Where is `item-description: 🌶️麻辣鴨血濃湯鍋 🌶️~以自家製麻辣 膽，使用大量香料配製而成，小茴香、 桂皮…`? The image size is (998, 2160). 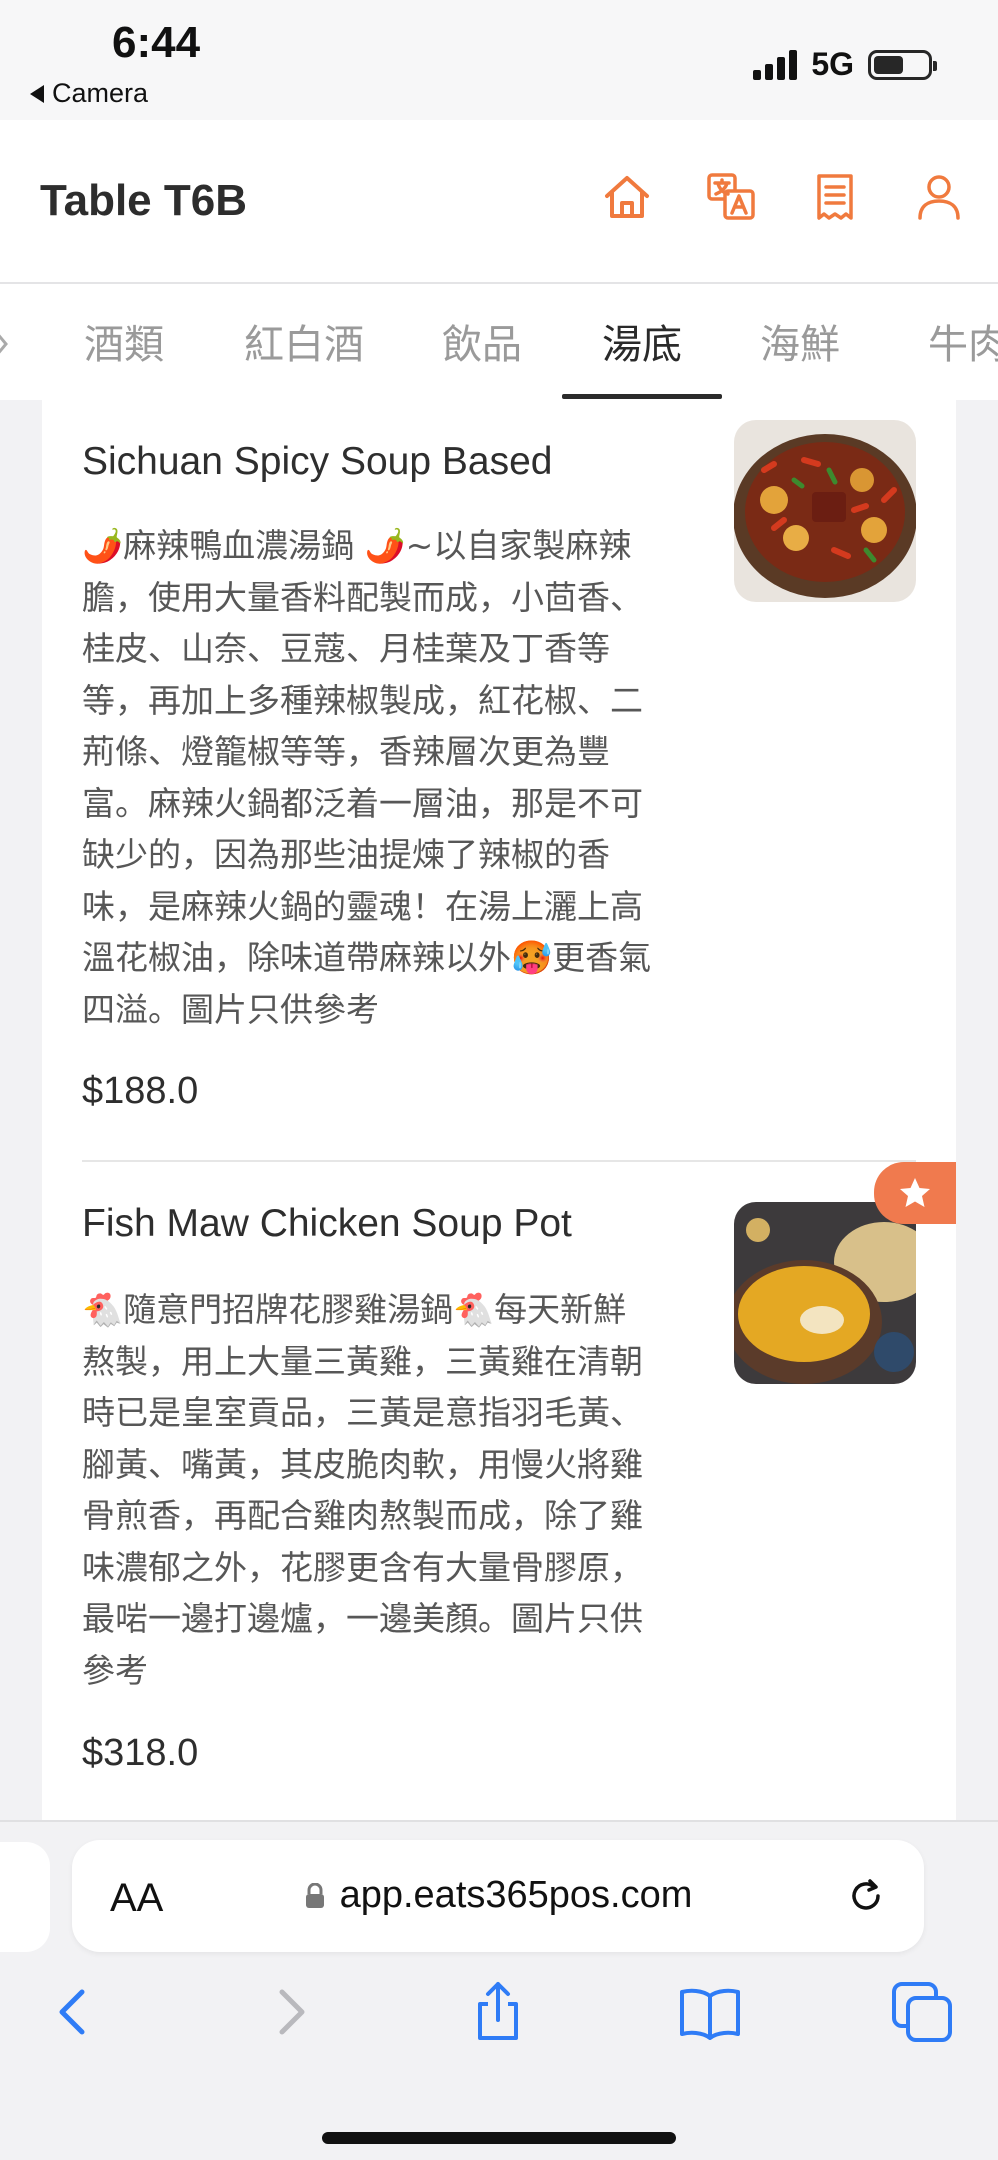
item-description: 🌶️麻辣鴨血濃湯鍋 🌶️~以自家製麻辣 膽，使用大量香料配製而成，小茴香、 桂皮… is located at coordinates (367, 777).